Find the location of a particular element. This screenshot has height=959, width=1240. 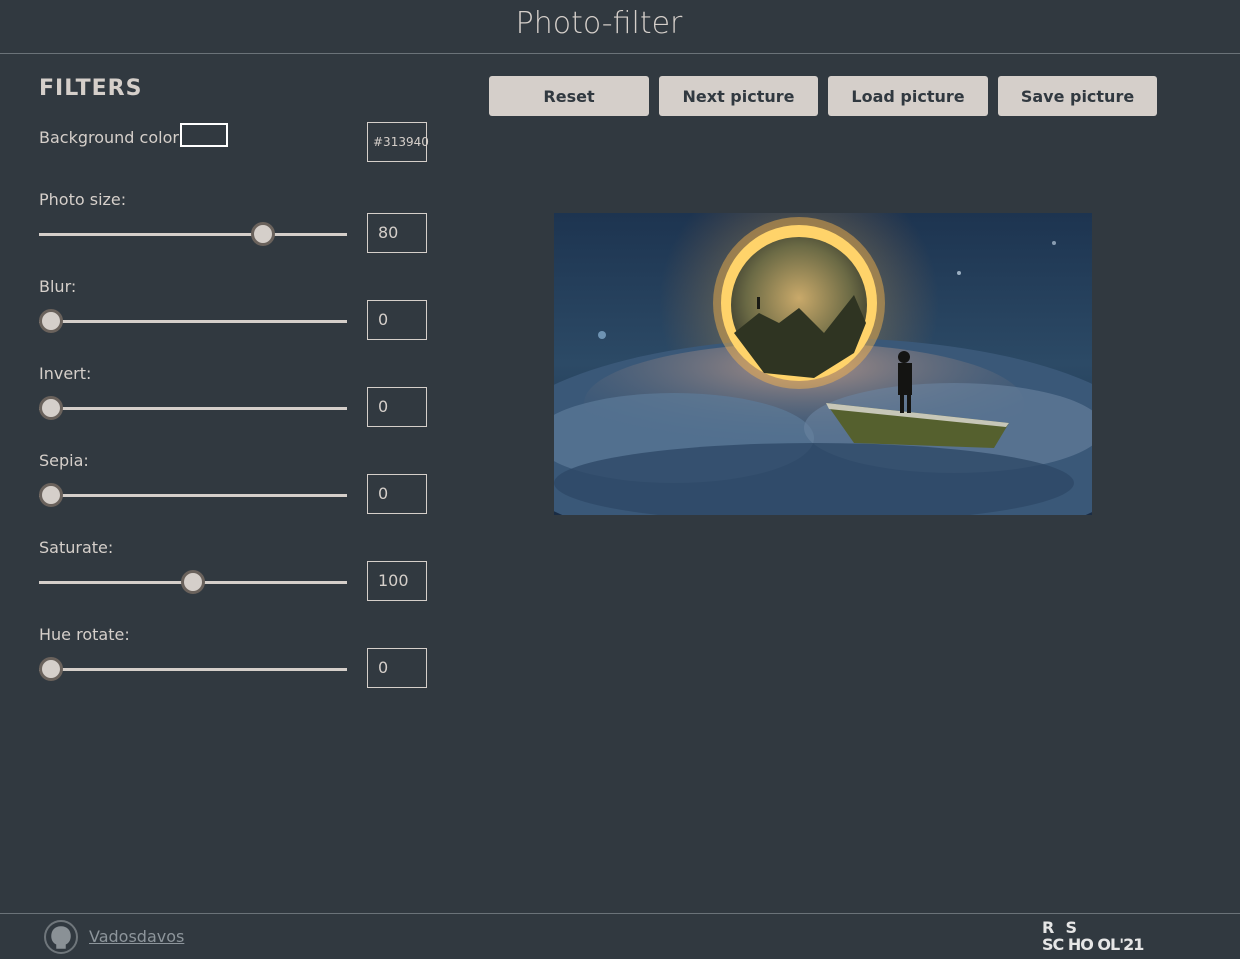

invert-slider is located at coordinates (193, 408).